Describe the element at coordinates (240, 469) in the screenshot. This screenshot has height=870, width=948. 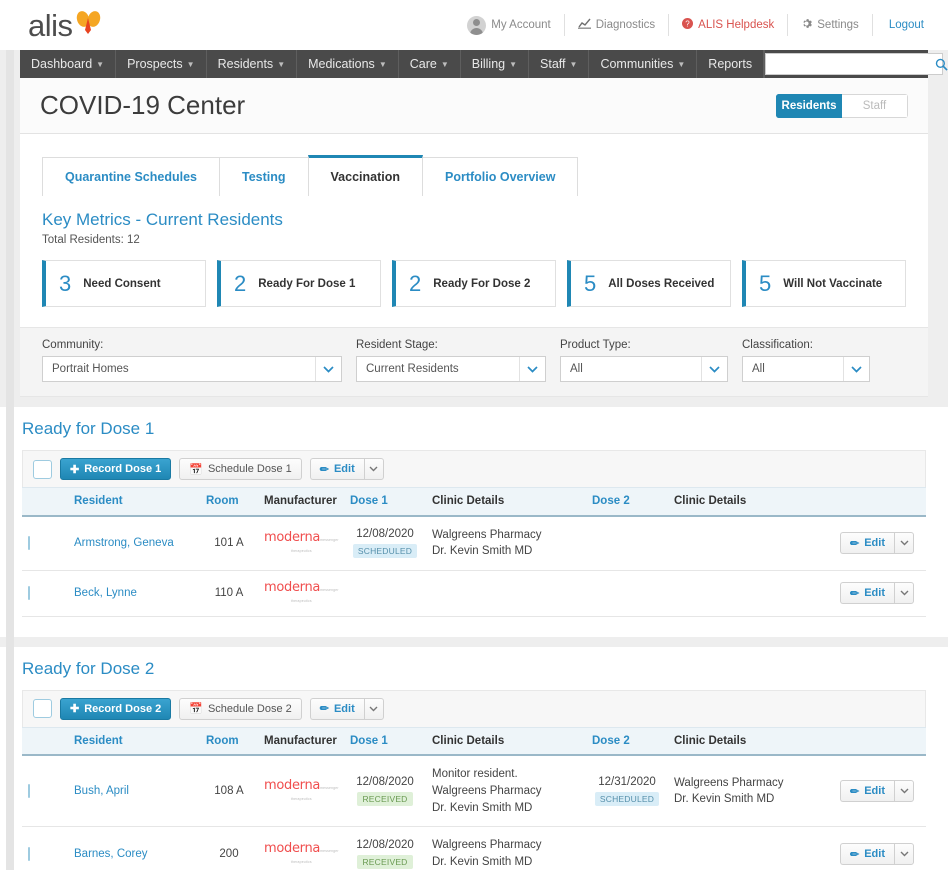
I see `schedule-dose-button: 📅 Schedule Dose 1` at that location.